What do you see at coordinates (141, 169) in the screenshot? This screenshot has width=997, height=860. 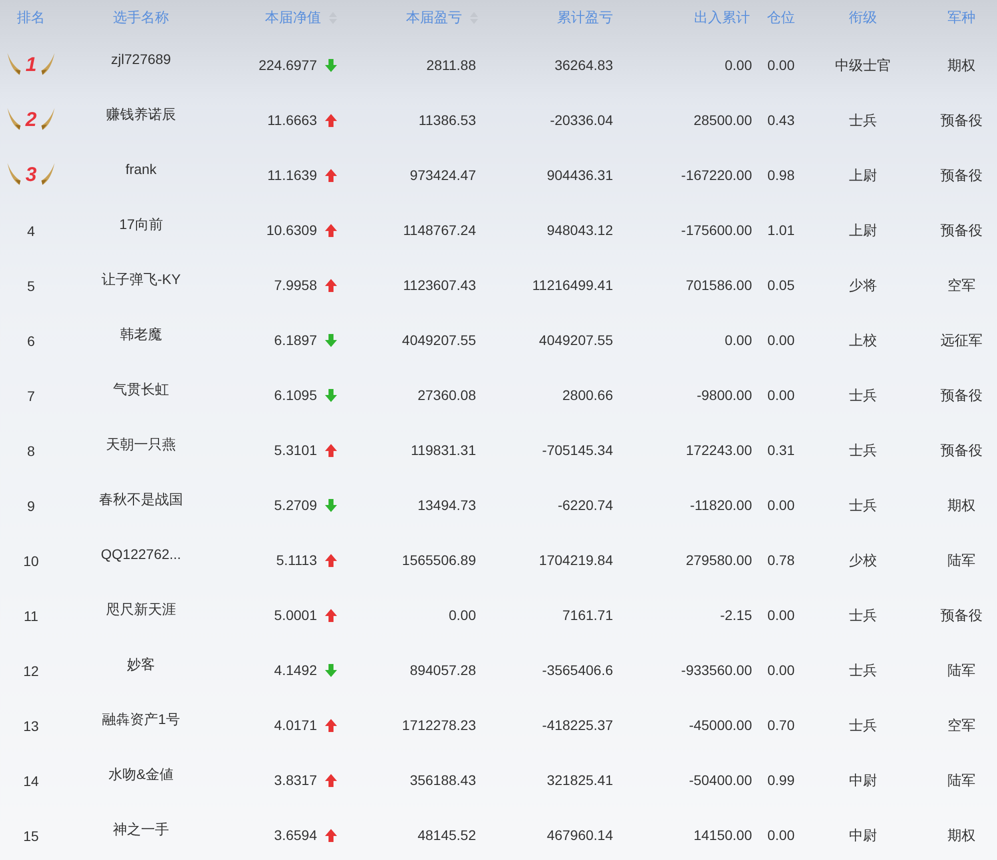 I see `player-name: frank` at bounding box center [141, 169].